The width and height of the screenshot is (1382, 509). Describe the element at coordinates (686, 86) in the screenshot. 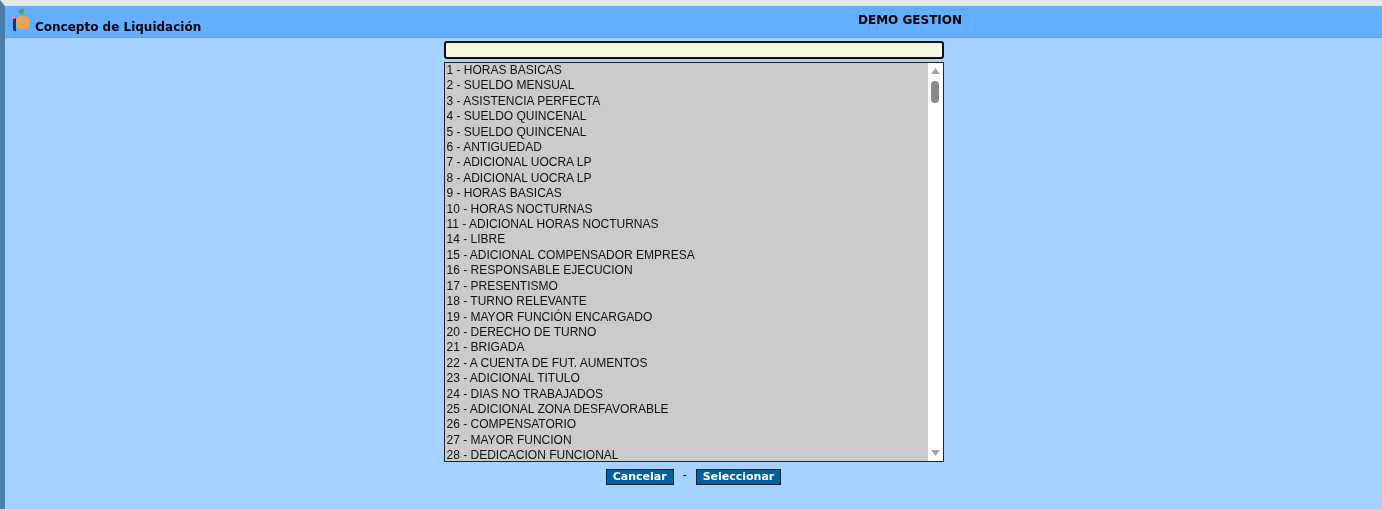

I see `list-item: 2 - SUELDO MENSUAL` at that location.